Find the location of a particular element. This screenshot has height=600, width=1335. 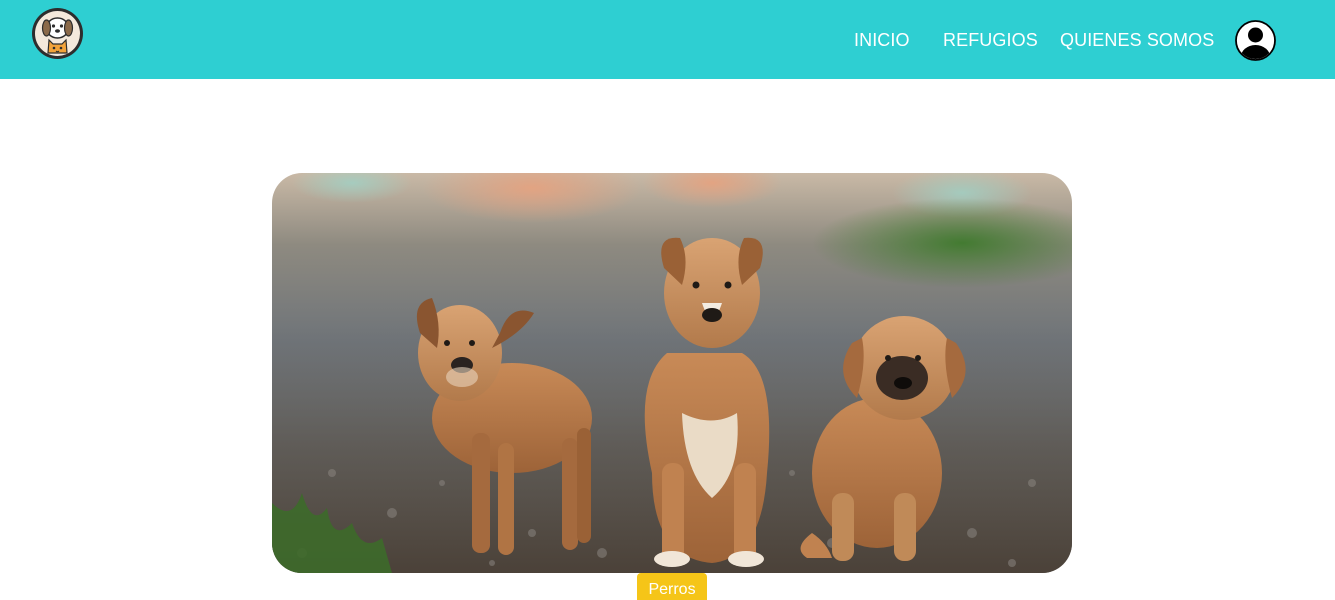

nav-link-refugios: REFUGIOS is located at coordinates (990, 40).